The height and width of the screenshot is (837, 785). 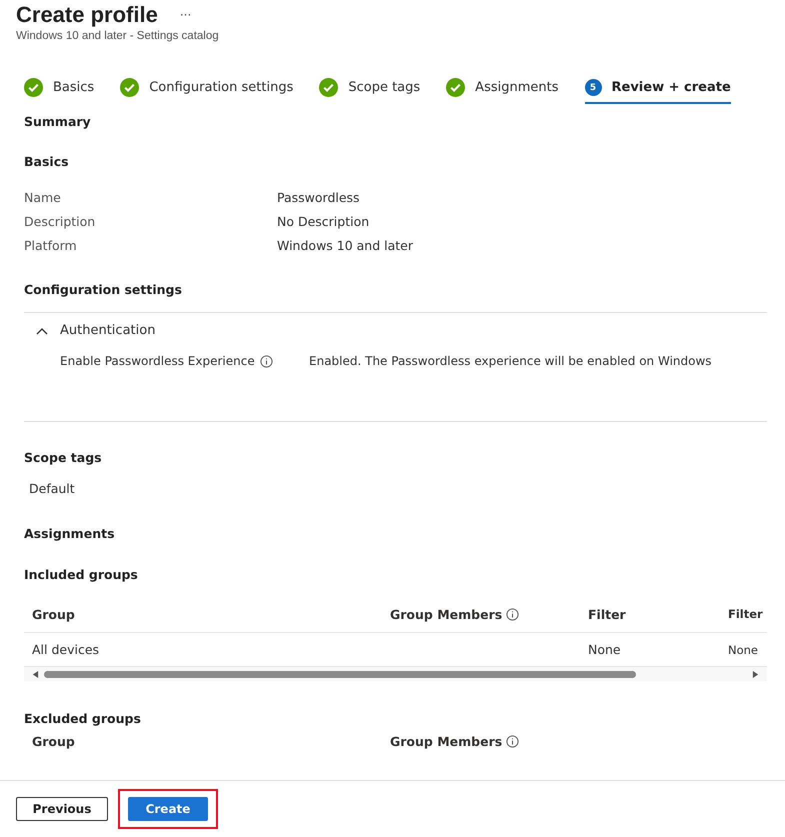 What do you see at coordinates (58, 121) in the screenshot?
I see `section-heading: Summary` at bounding box center [58, 121].